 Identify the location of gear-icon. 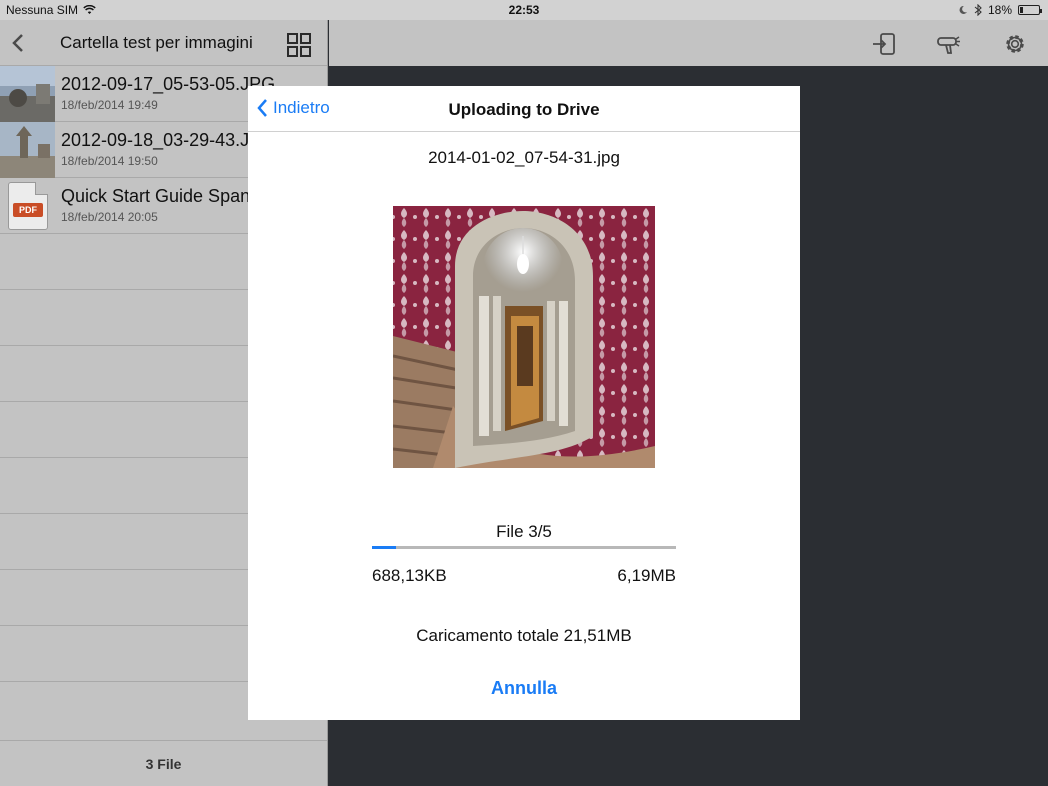
(1015, 44).